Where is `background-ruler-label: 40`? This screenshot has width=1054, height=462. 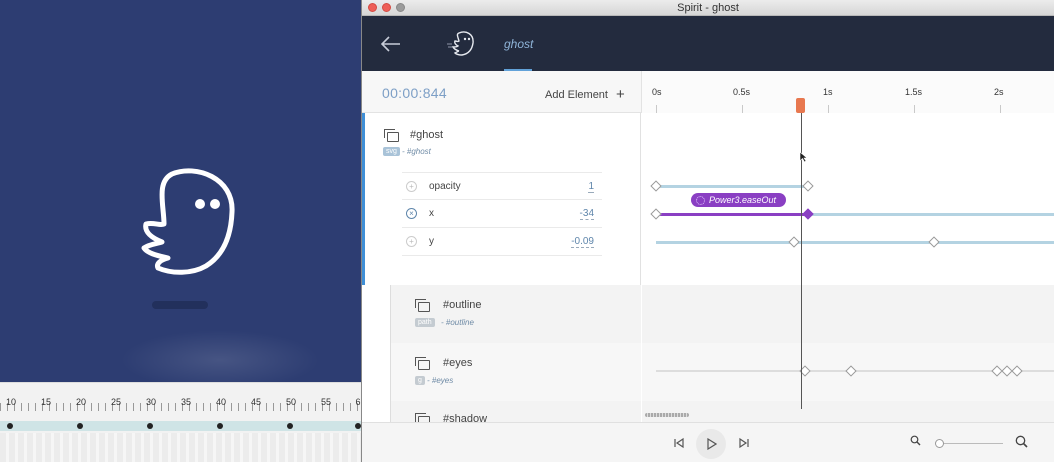 background-ruler-label: 40 is located at coordinates (221, 402).